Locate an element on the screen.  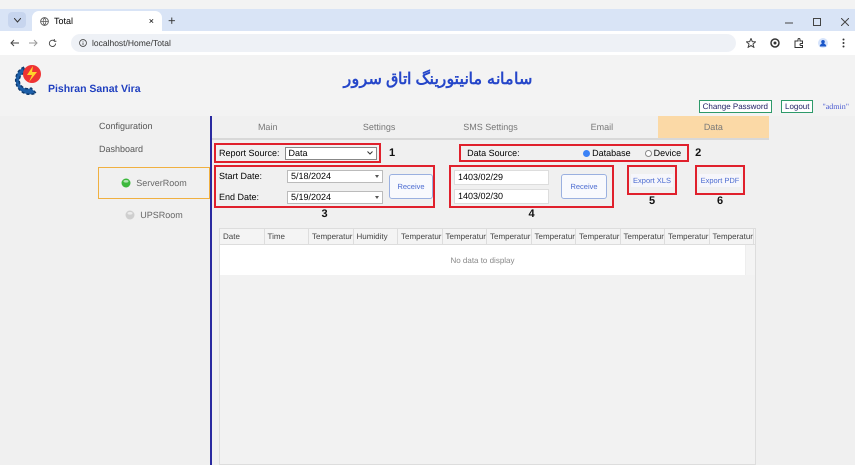
annotation-number: 3 is located at coordinates (324, 214).